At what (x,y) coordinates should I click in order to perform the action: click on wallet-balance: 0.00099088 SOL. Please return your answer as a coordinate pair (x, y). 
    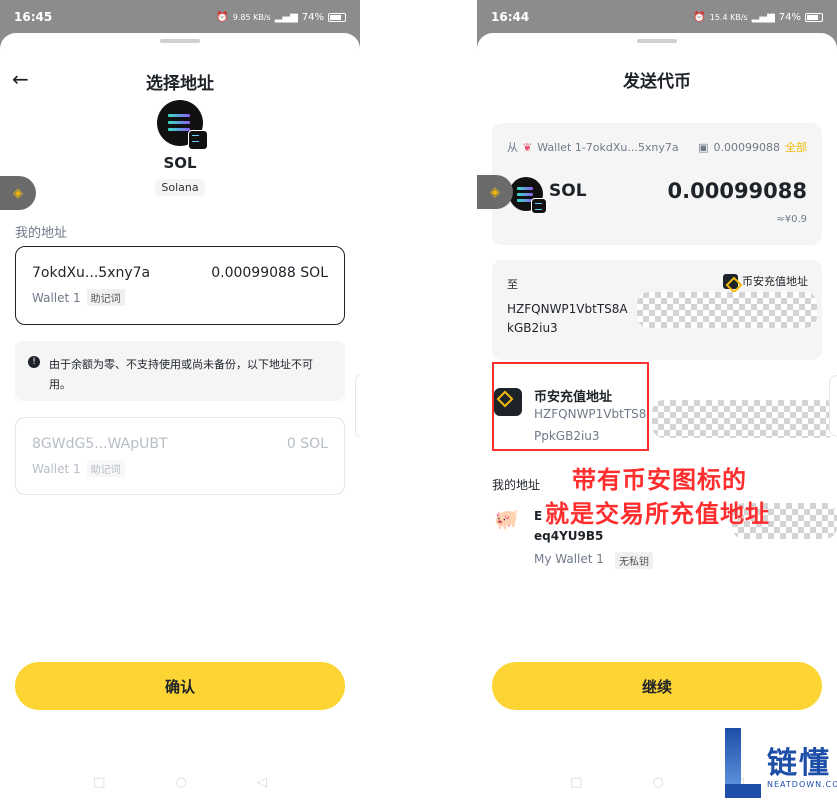
    Looking at the image, I should click on (269, 273).